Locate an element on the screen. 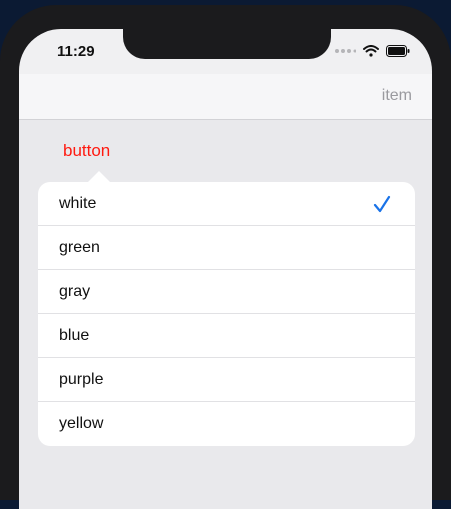  notch is located at coordinates (227, 44).